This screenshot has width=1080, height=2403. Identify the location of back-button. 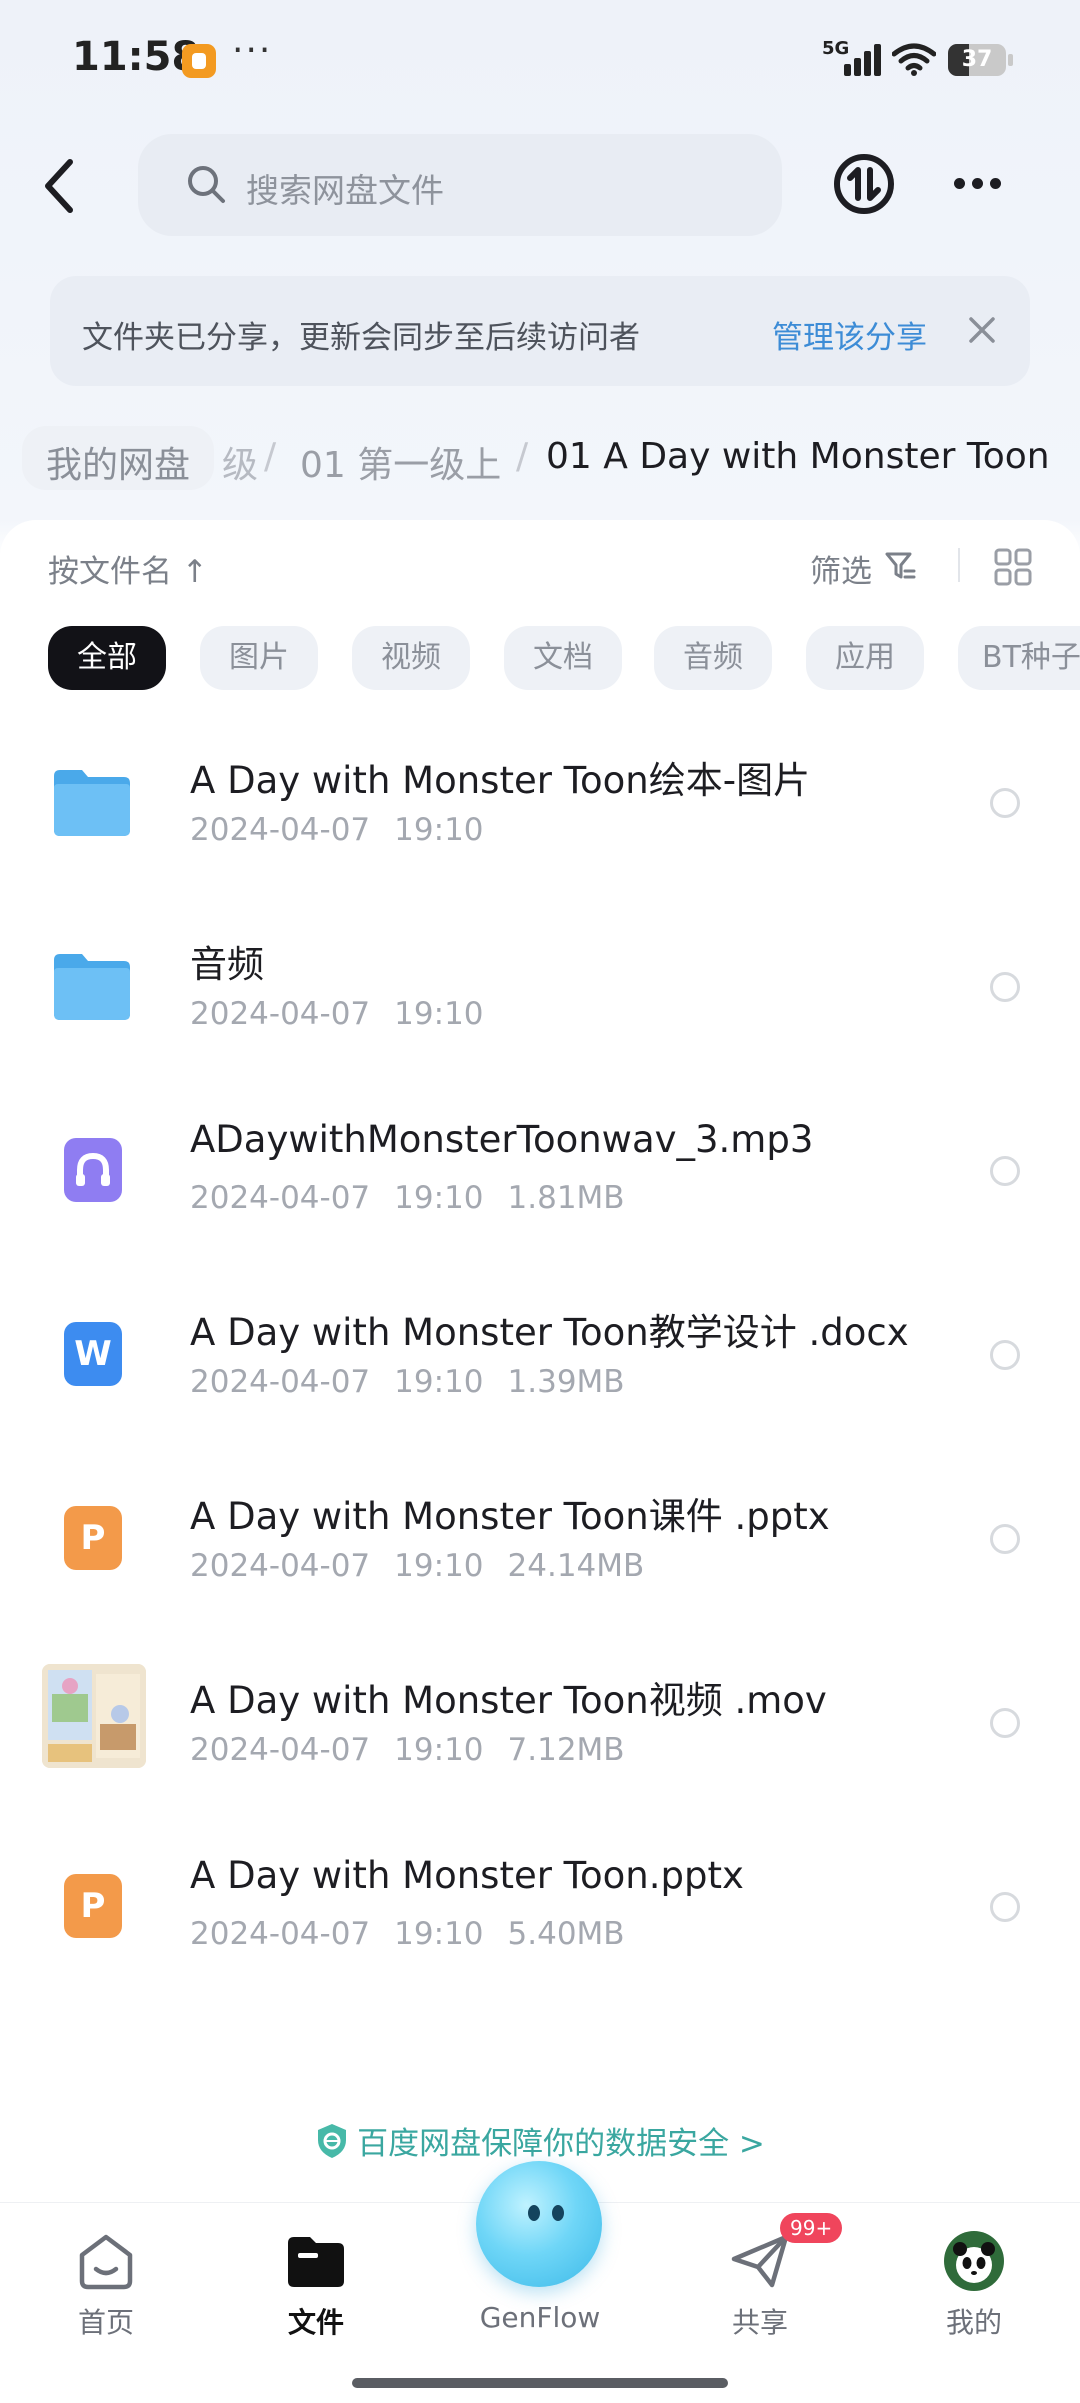
(60, 186).